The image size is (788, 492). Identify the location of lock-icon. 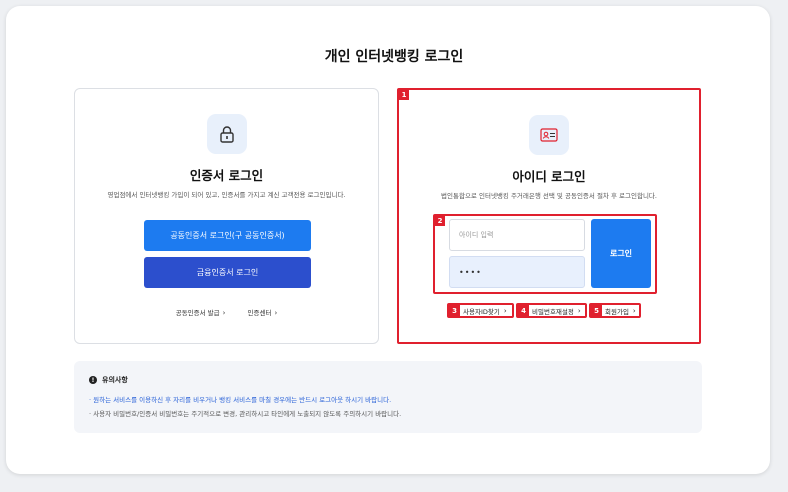
(226, 134).